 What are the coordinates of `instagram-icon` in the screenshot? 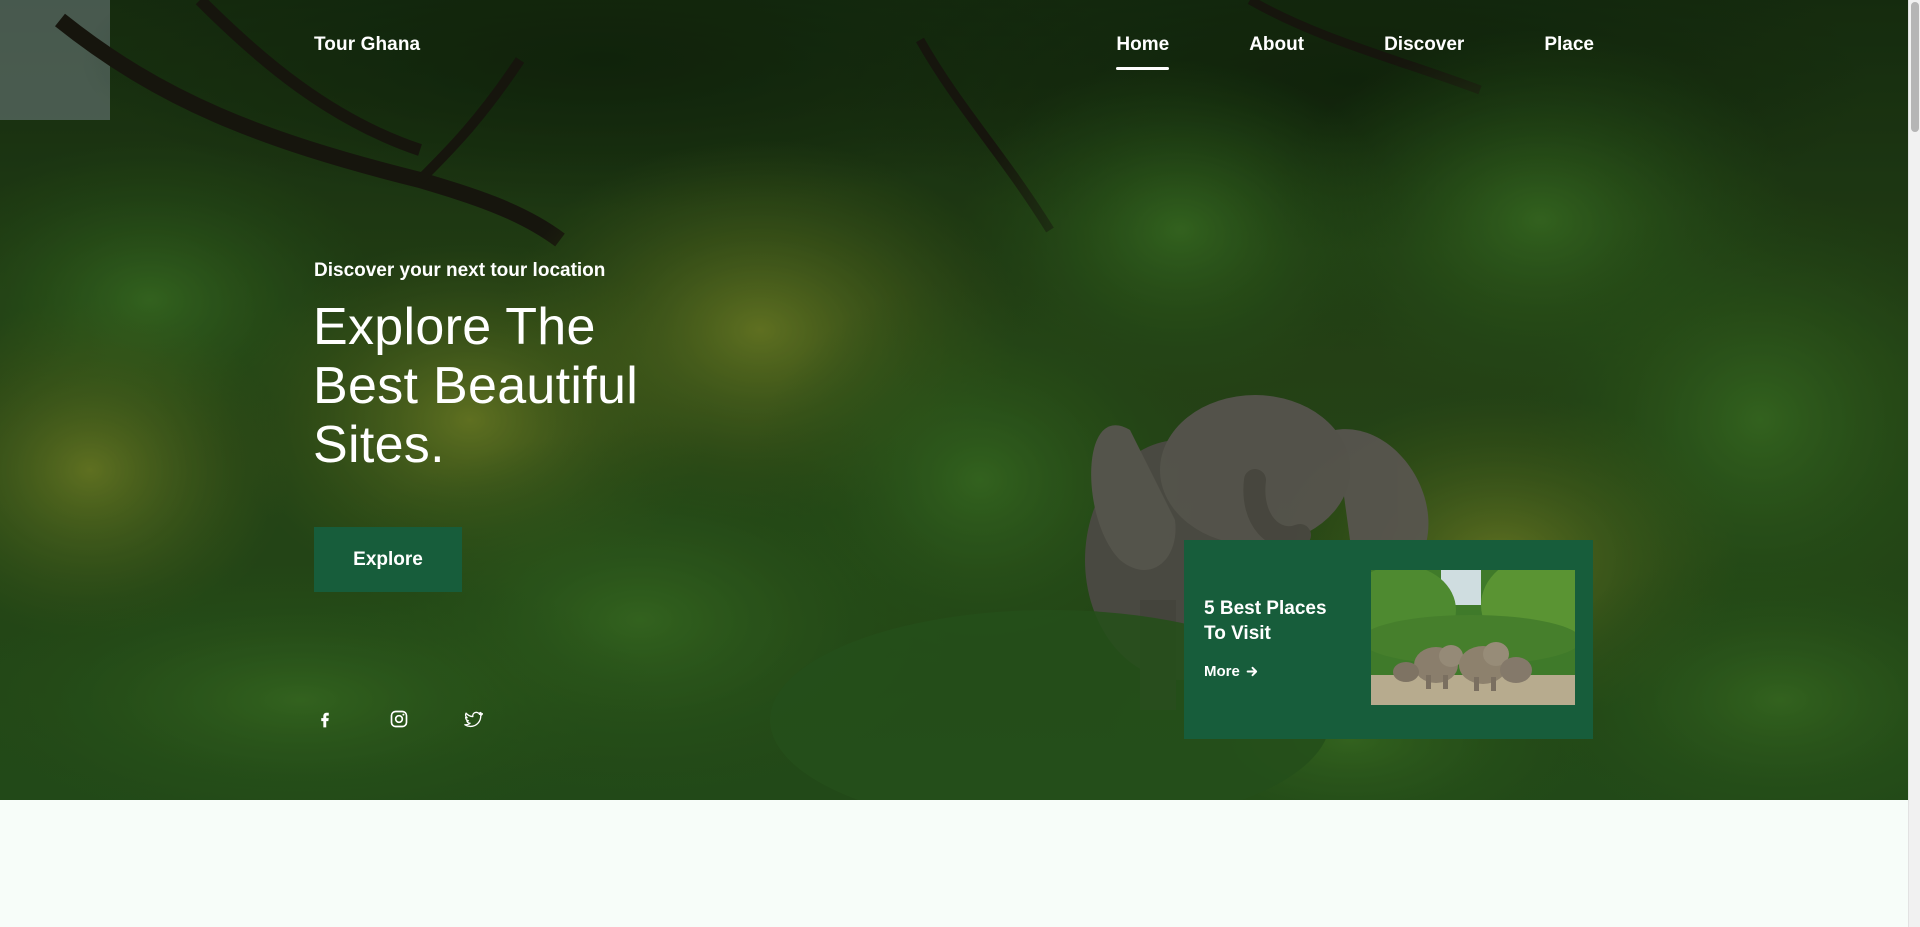 It's located at (399, 719).